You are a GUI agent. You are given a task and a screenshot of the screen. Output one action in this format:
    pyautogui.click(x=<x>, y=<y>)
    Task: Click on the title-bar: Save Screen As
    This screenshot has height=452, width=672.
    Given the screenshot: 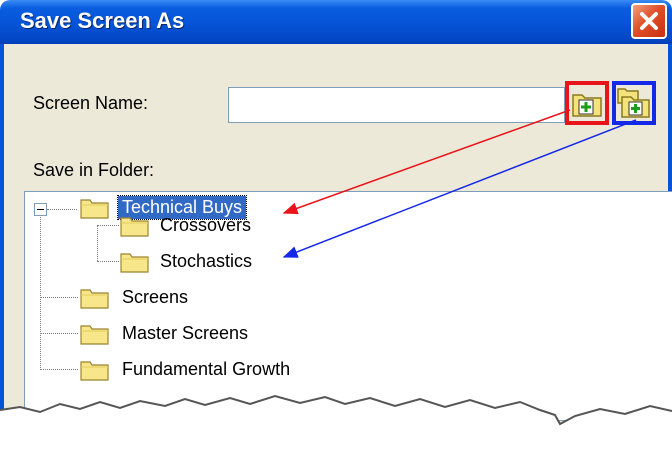 What is the action you would take?
    pyautogui.click(x=336, y=22)
    